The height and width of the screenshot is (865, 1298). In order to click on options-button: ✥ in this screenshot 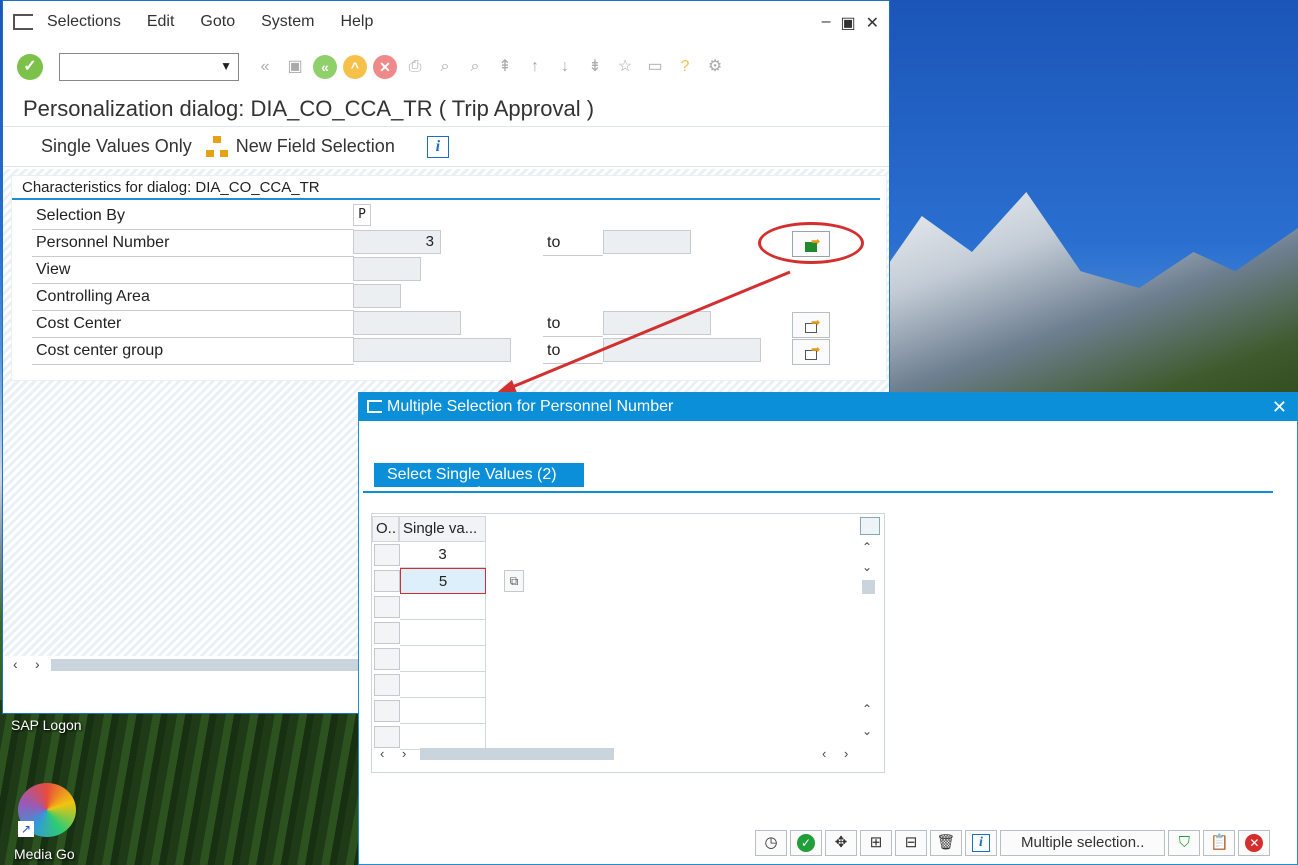, I will do `click(841, 843)`.